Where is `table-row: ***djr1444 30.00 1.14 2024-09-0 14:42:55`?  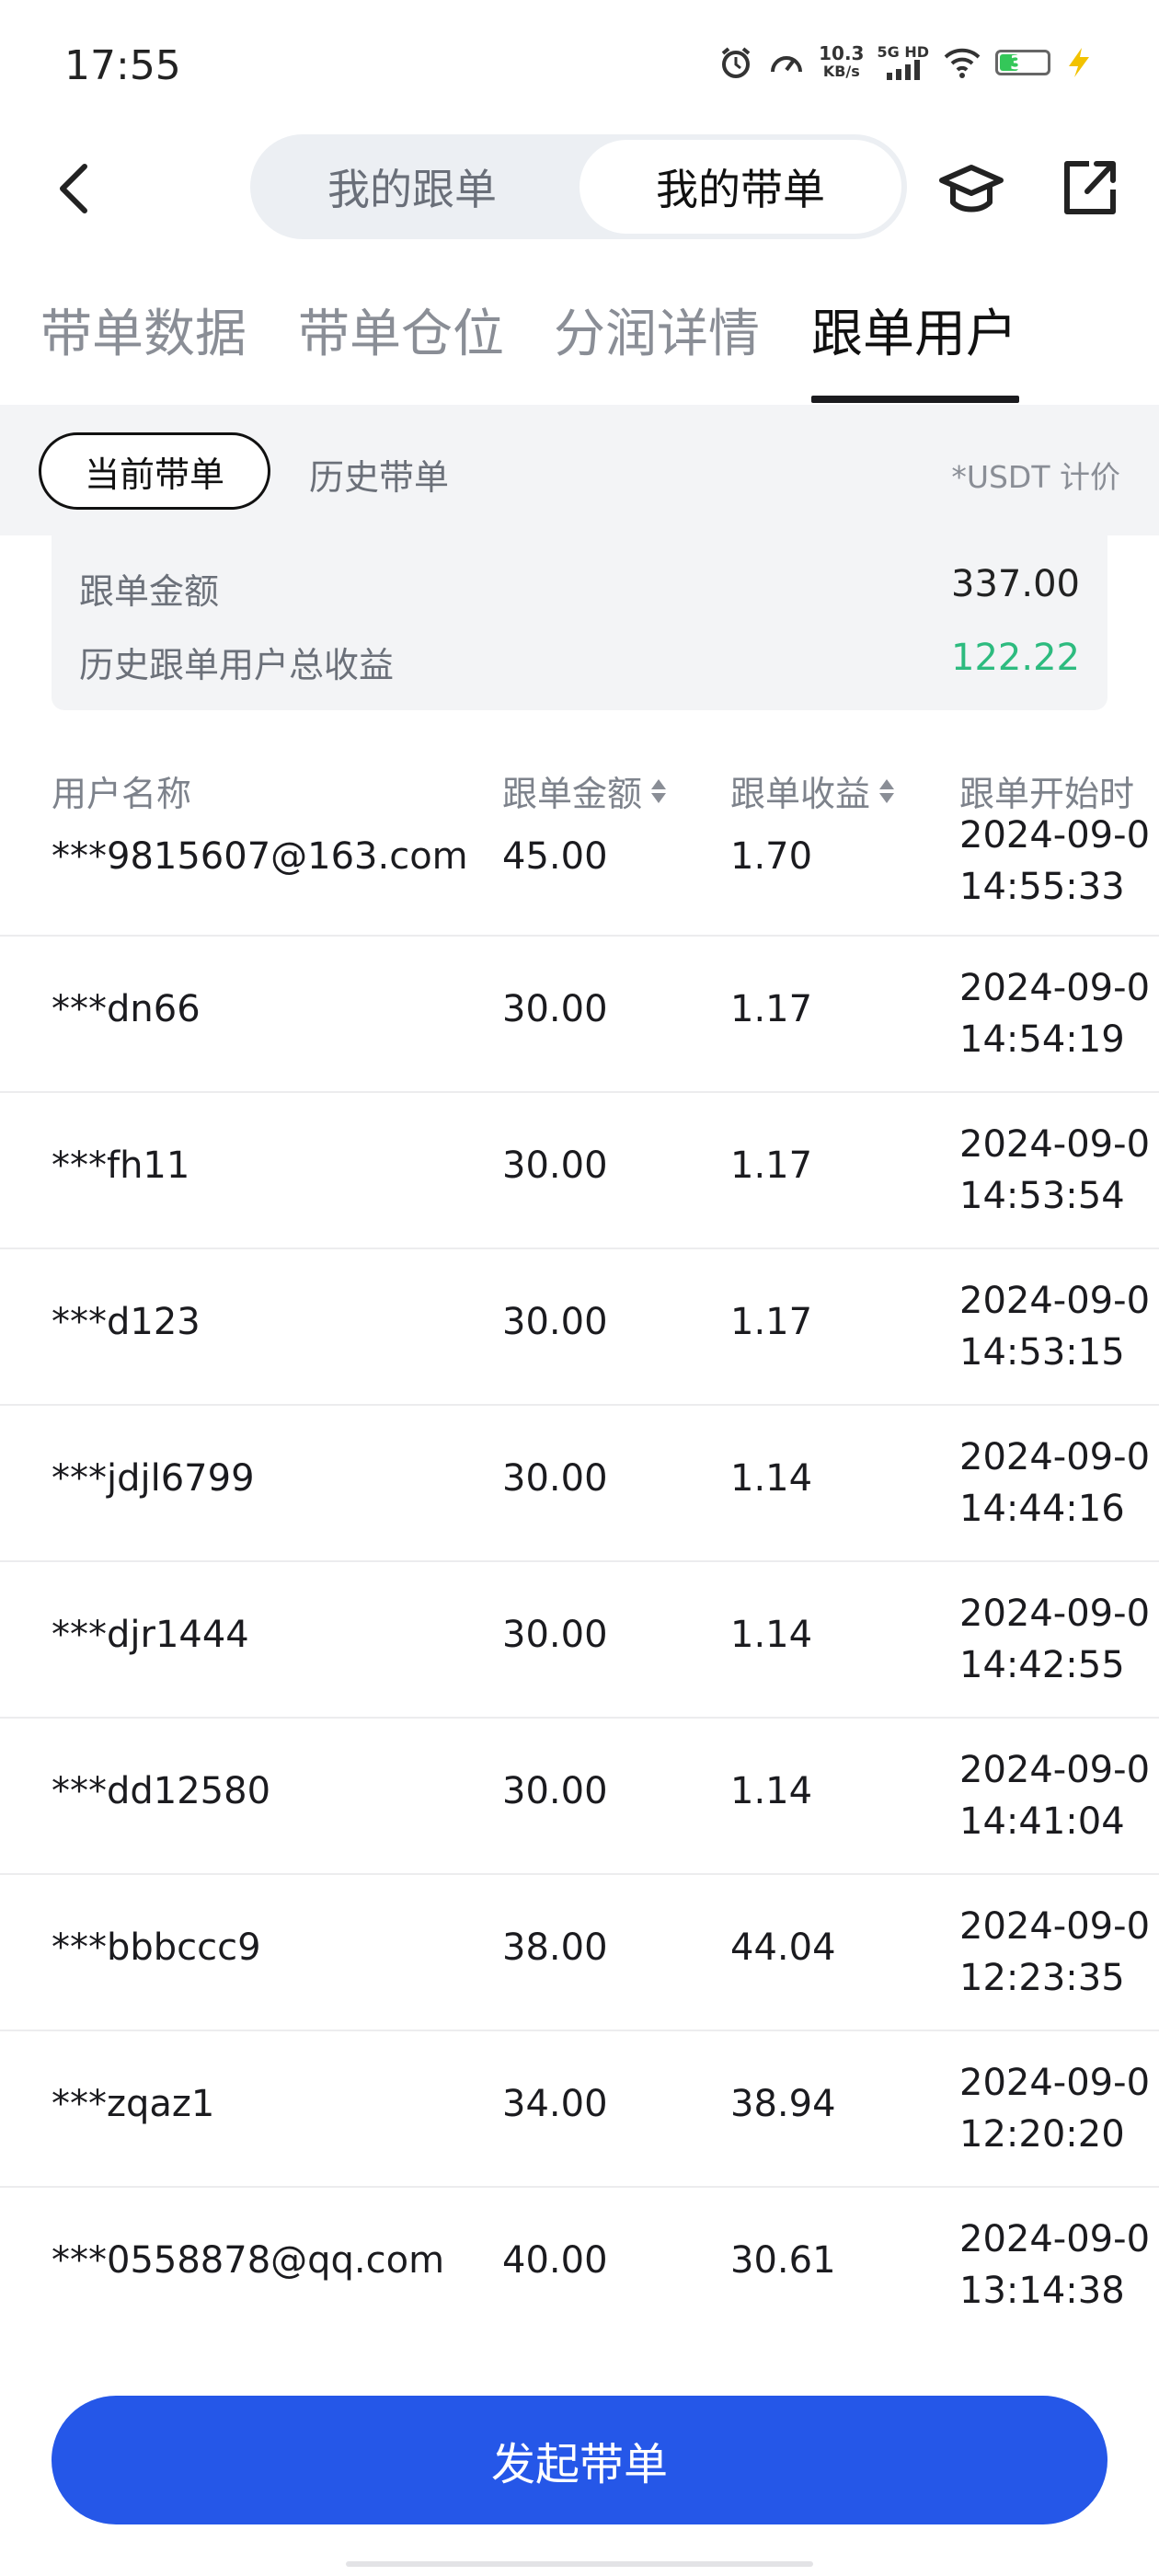
table-row: ***djr1444 30.00 1.14 2024-09-0 14:42:55 is located at coordinates (579, 1640).